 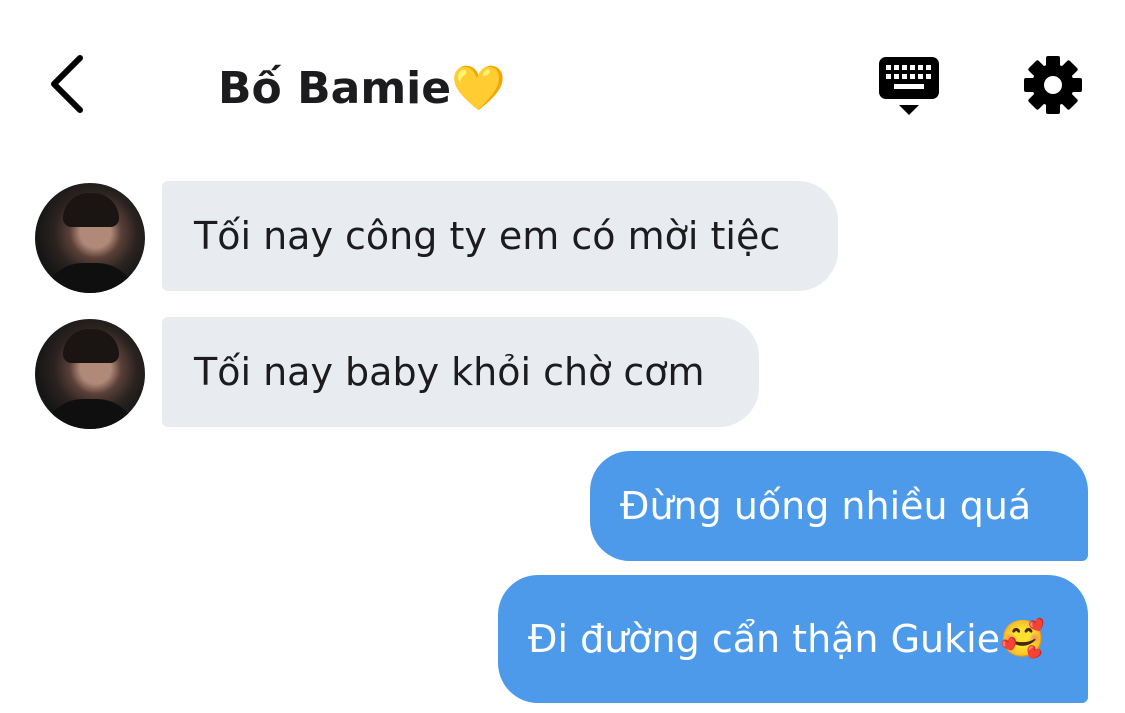 What do you see at coordinates (449, 372) in the screenshot?
I see `message-text: Tối nay baby khỏi chờ cơm` at bounding box center [449, 372].